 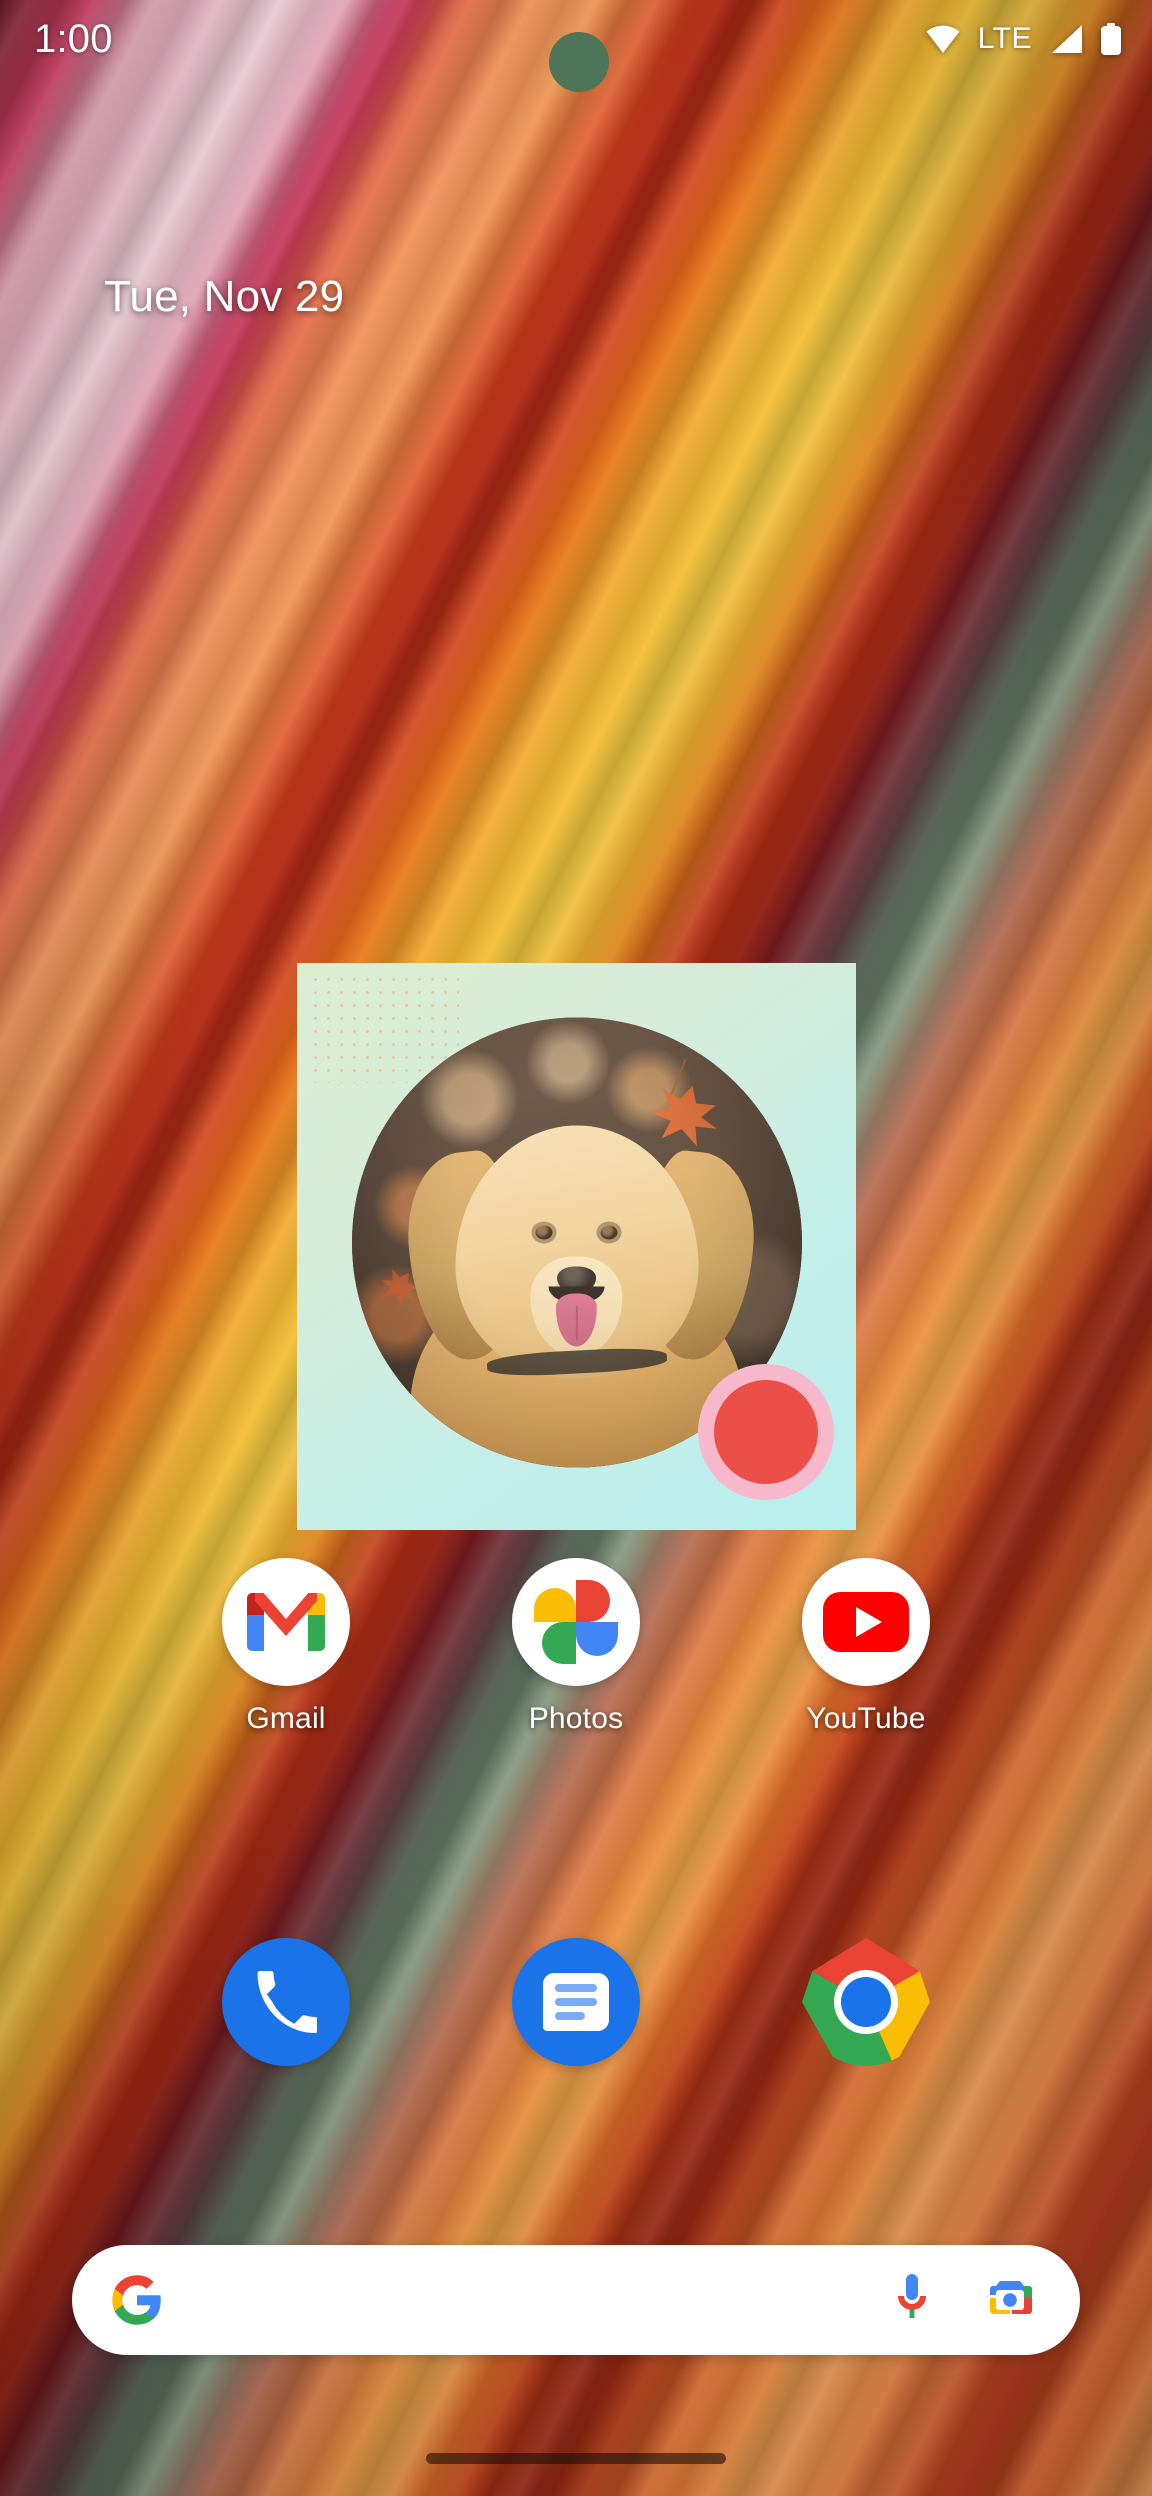 I want to click on signal-icon, so click(x=1067, y=39).